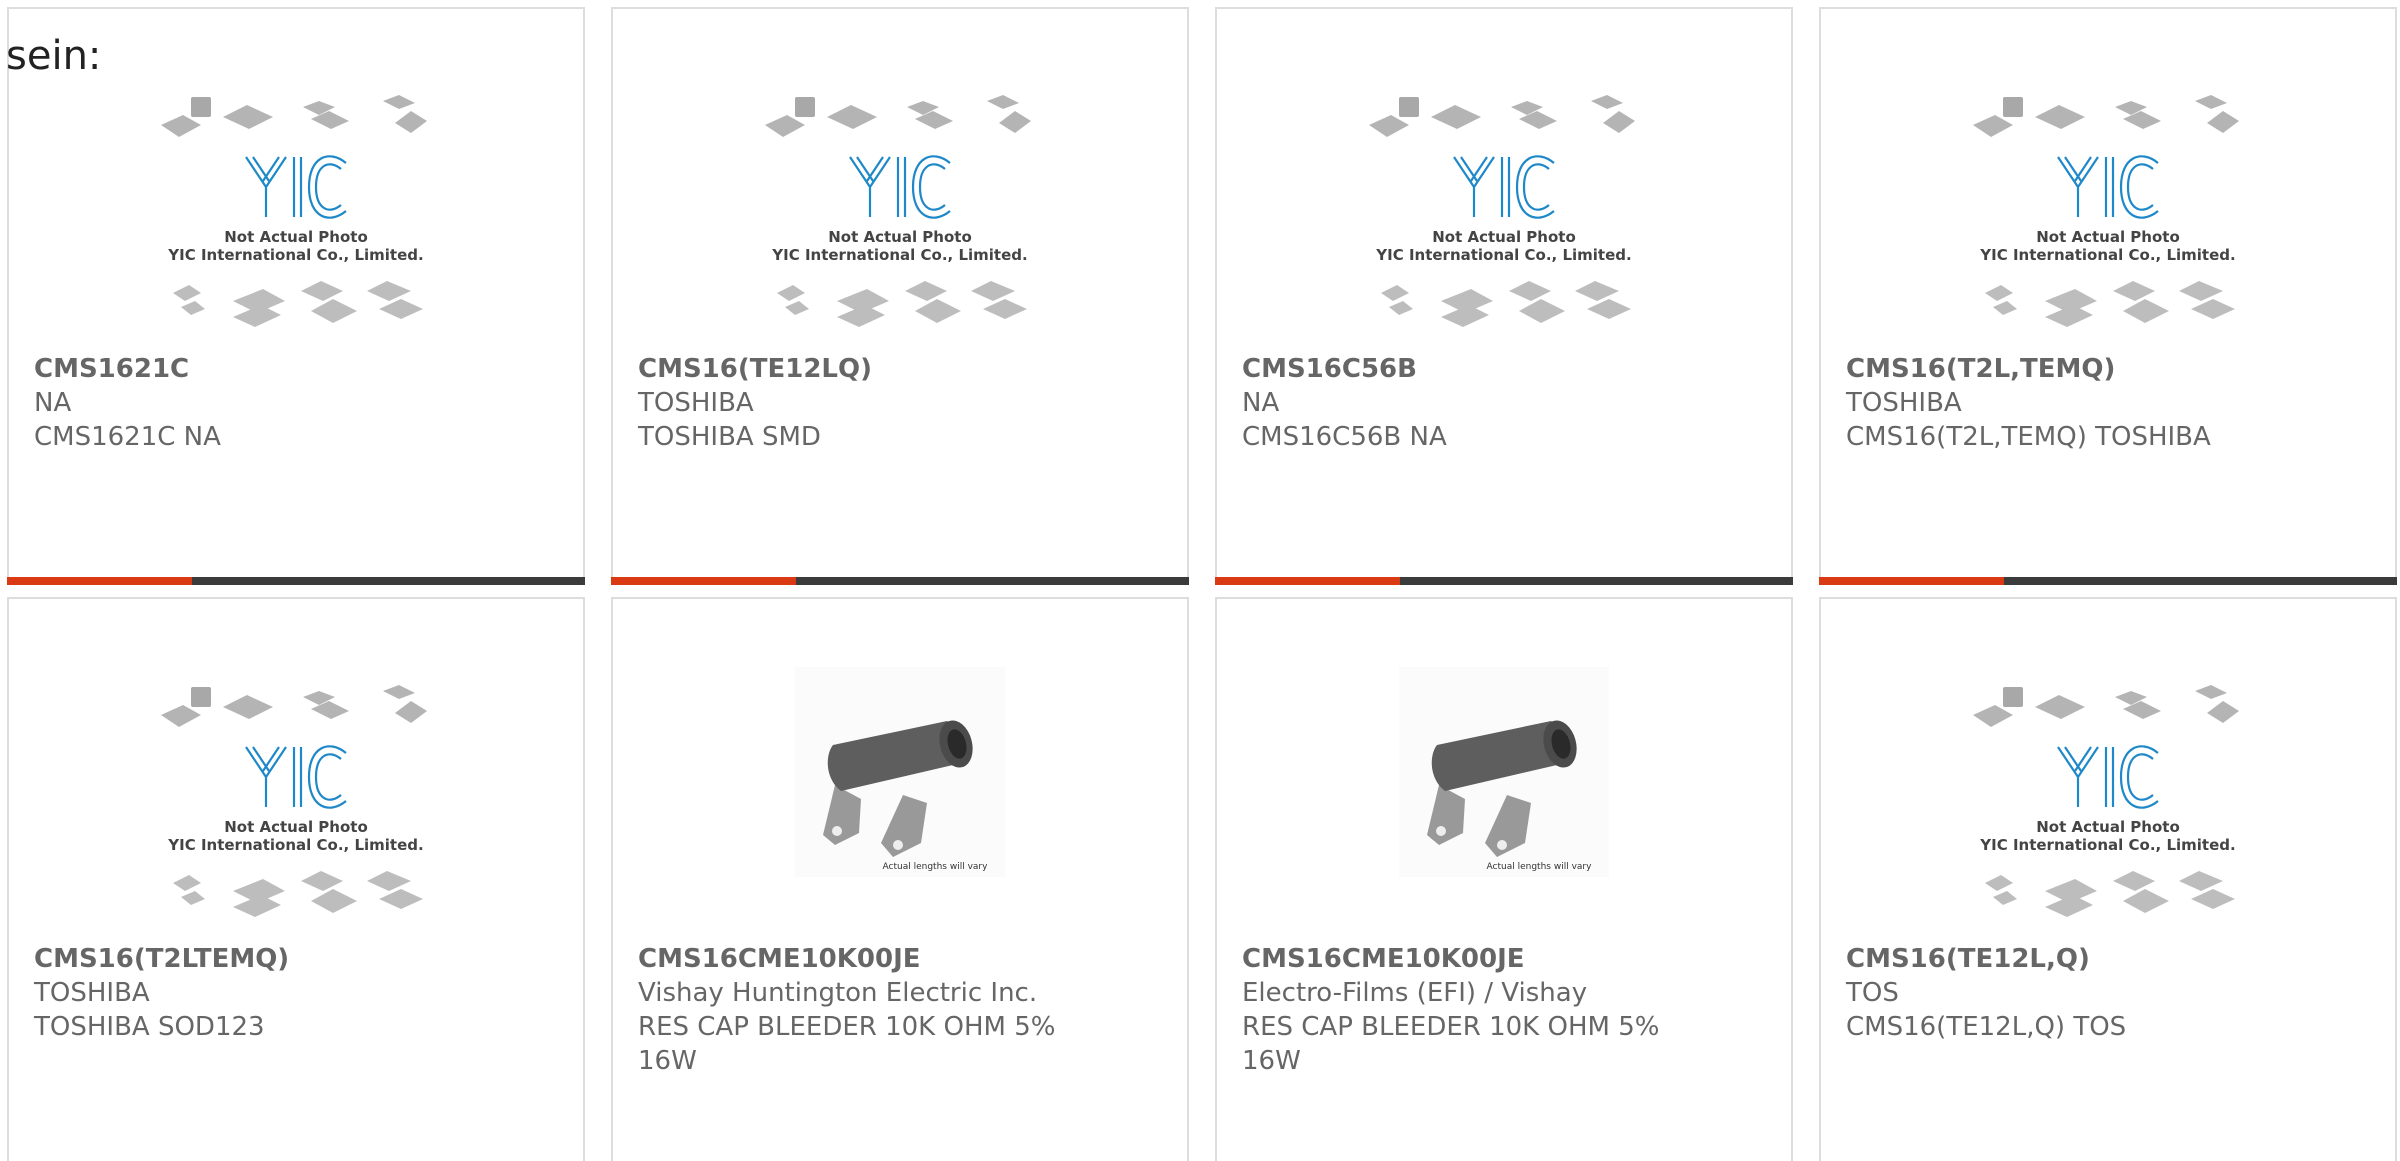  Describe the element at coordinates (54, 56) in the screenshot. I see `lead-text: sein:` at that location.